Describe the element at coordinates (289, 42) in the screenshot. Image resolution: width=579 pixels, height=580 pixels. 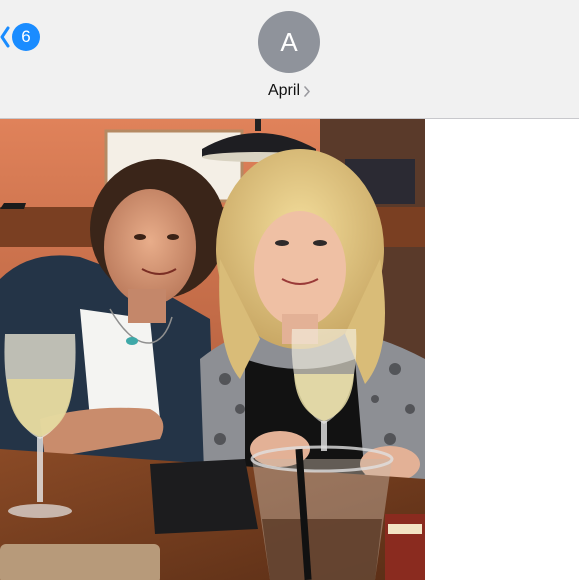
I see `avatar: A` at that location.